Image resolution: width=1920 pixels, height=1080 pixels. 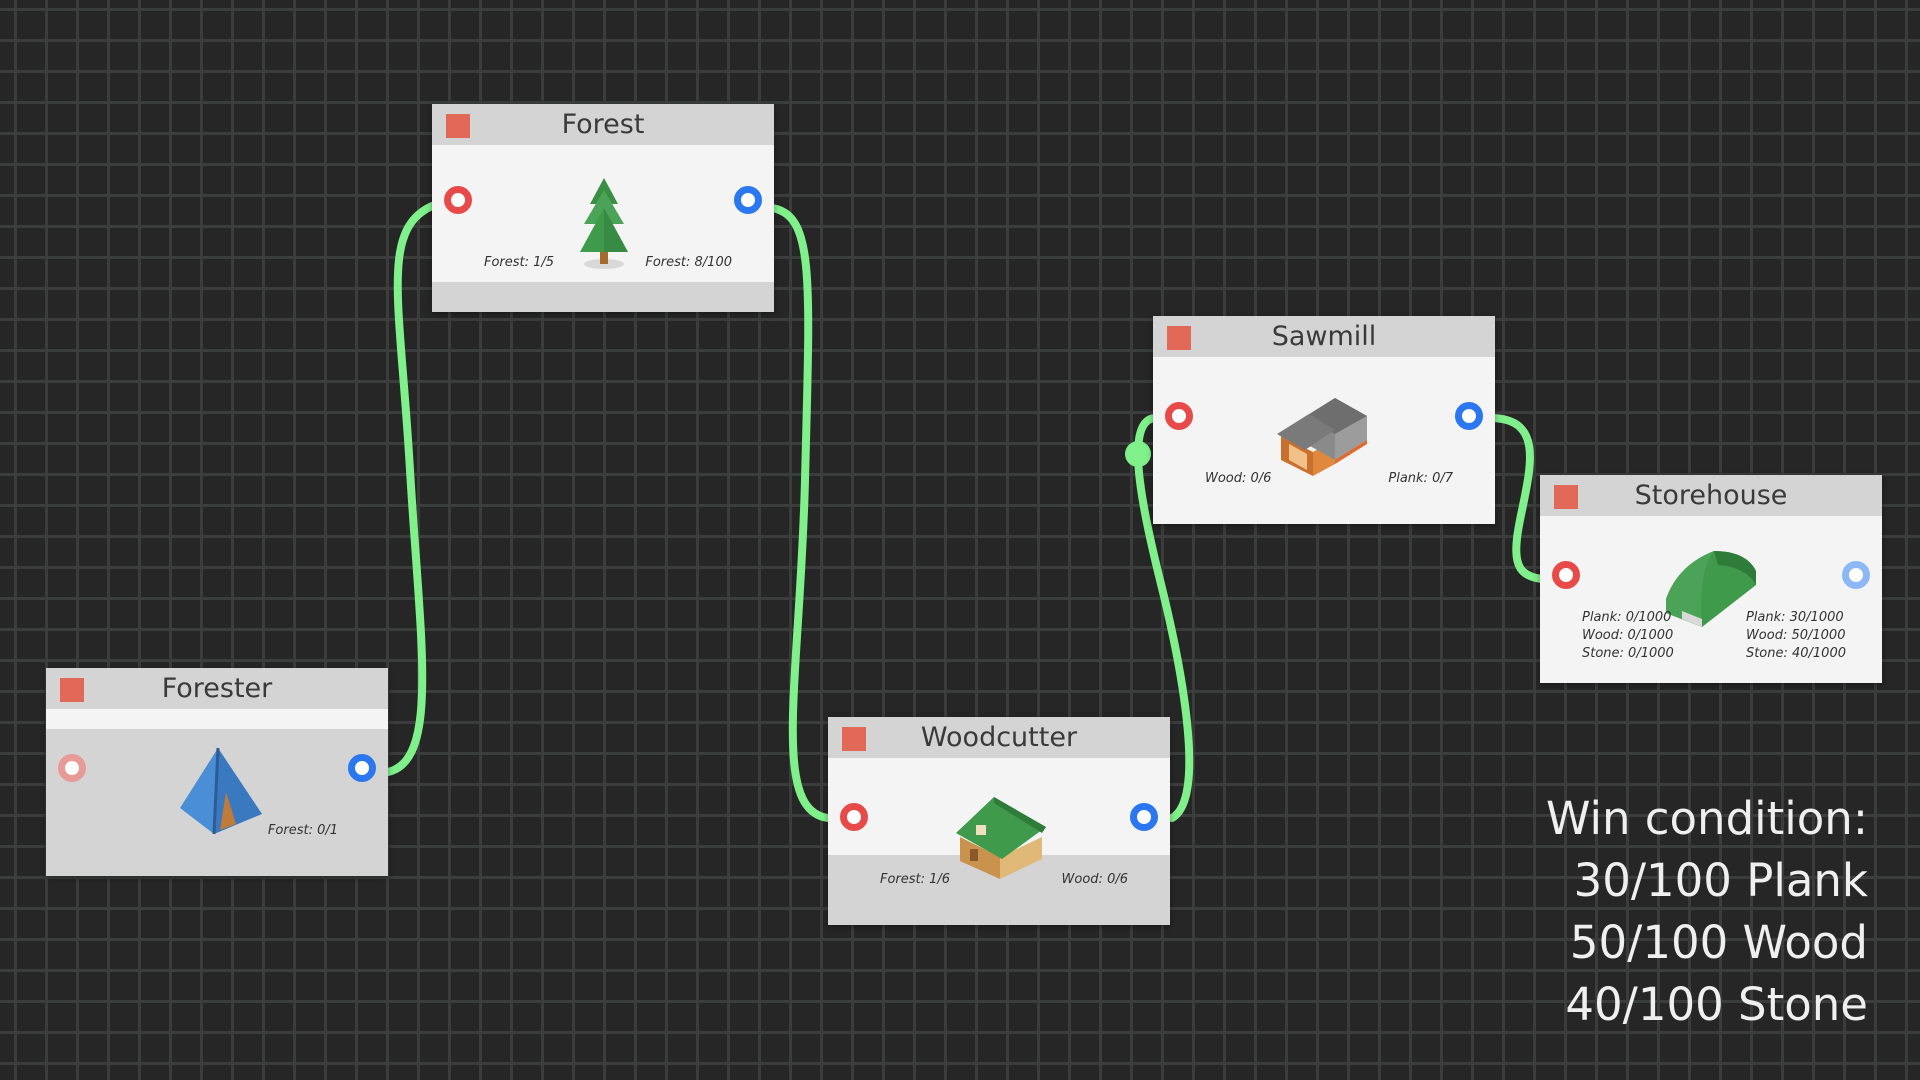 I want to click on node-forest: Forest Forest: 1/5 Forest: 8/100, so click(x=603, y=208).